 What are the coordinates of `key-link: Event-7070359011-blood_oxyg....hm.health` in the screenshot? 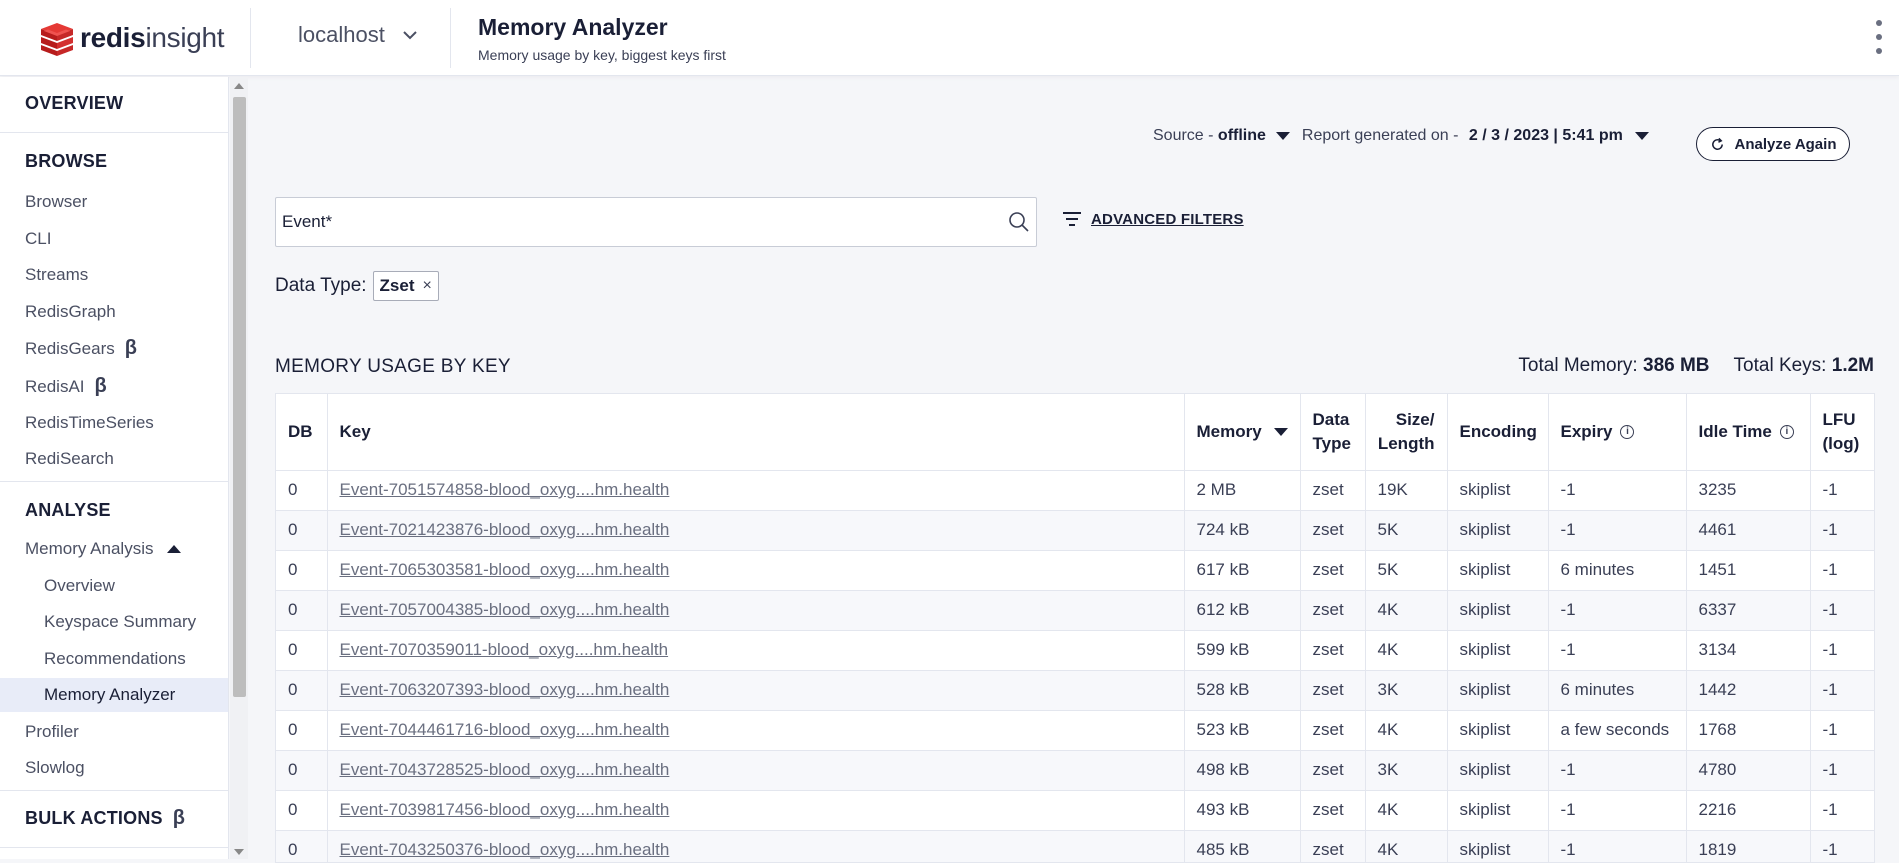 It's located at (504, 649).